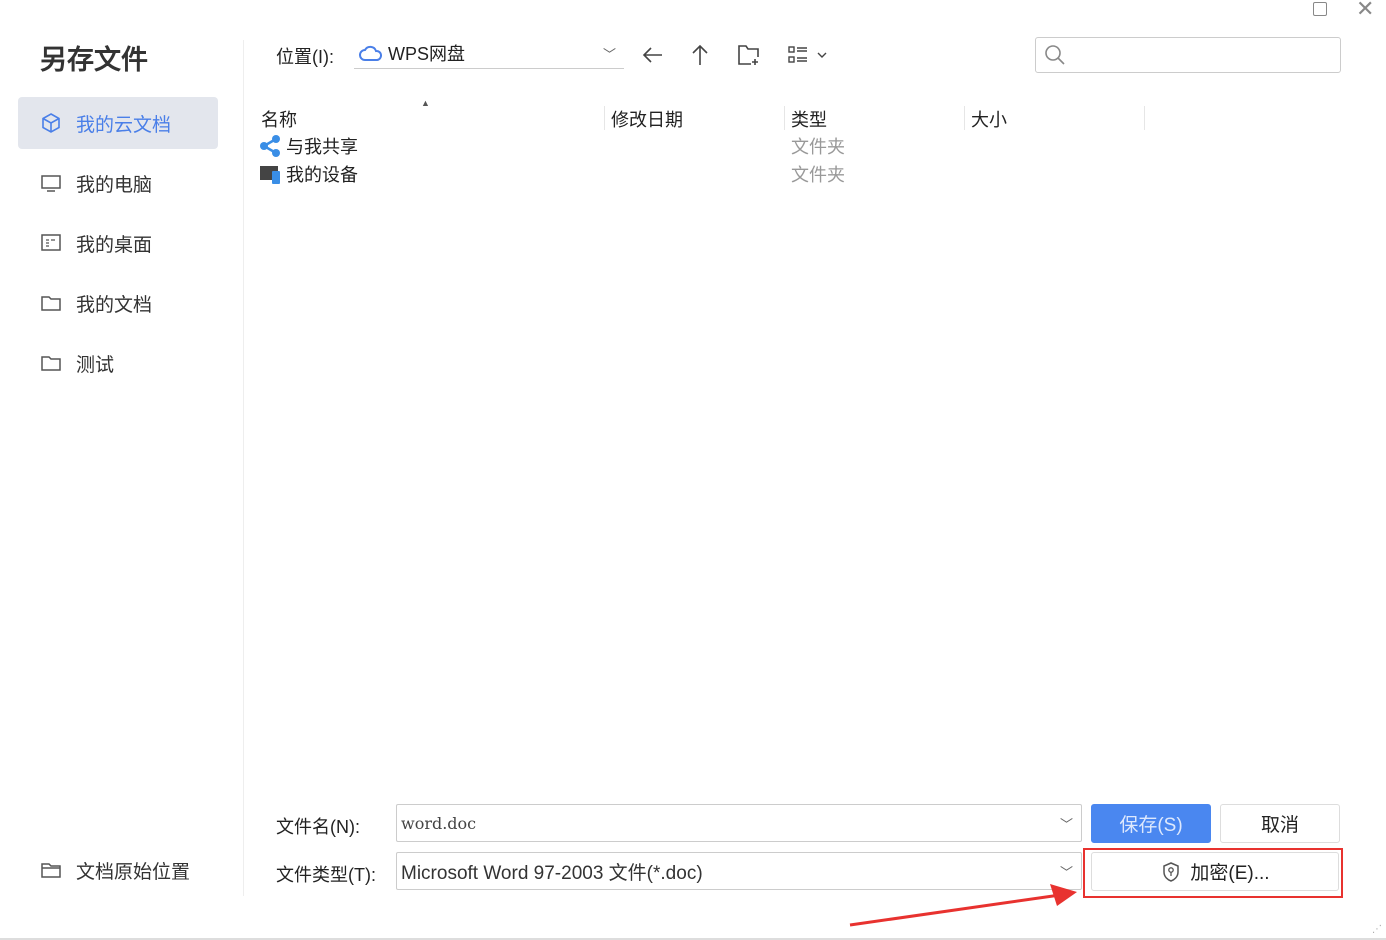 This screenshot has width=1386, height=940. What do you see at coordinates (51, 242) in the screenshot?
I see `desktop-icon` at bounding box center [51, 242].